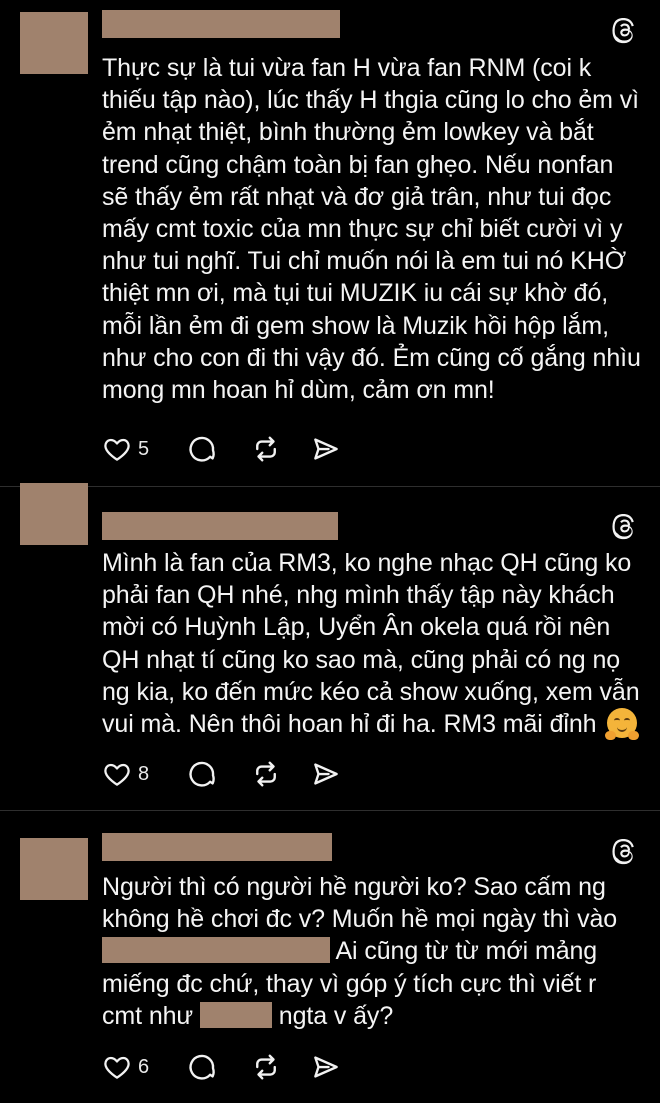 Image resolution: width=660 pixels, height=1103 pixels. I want to click on post-actions: 5, so click(221, 449).